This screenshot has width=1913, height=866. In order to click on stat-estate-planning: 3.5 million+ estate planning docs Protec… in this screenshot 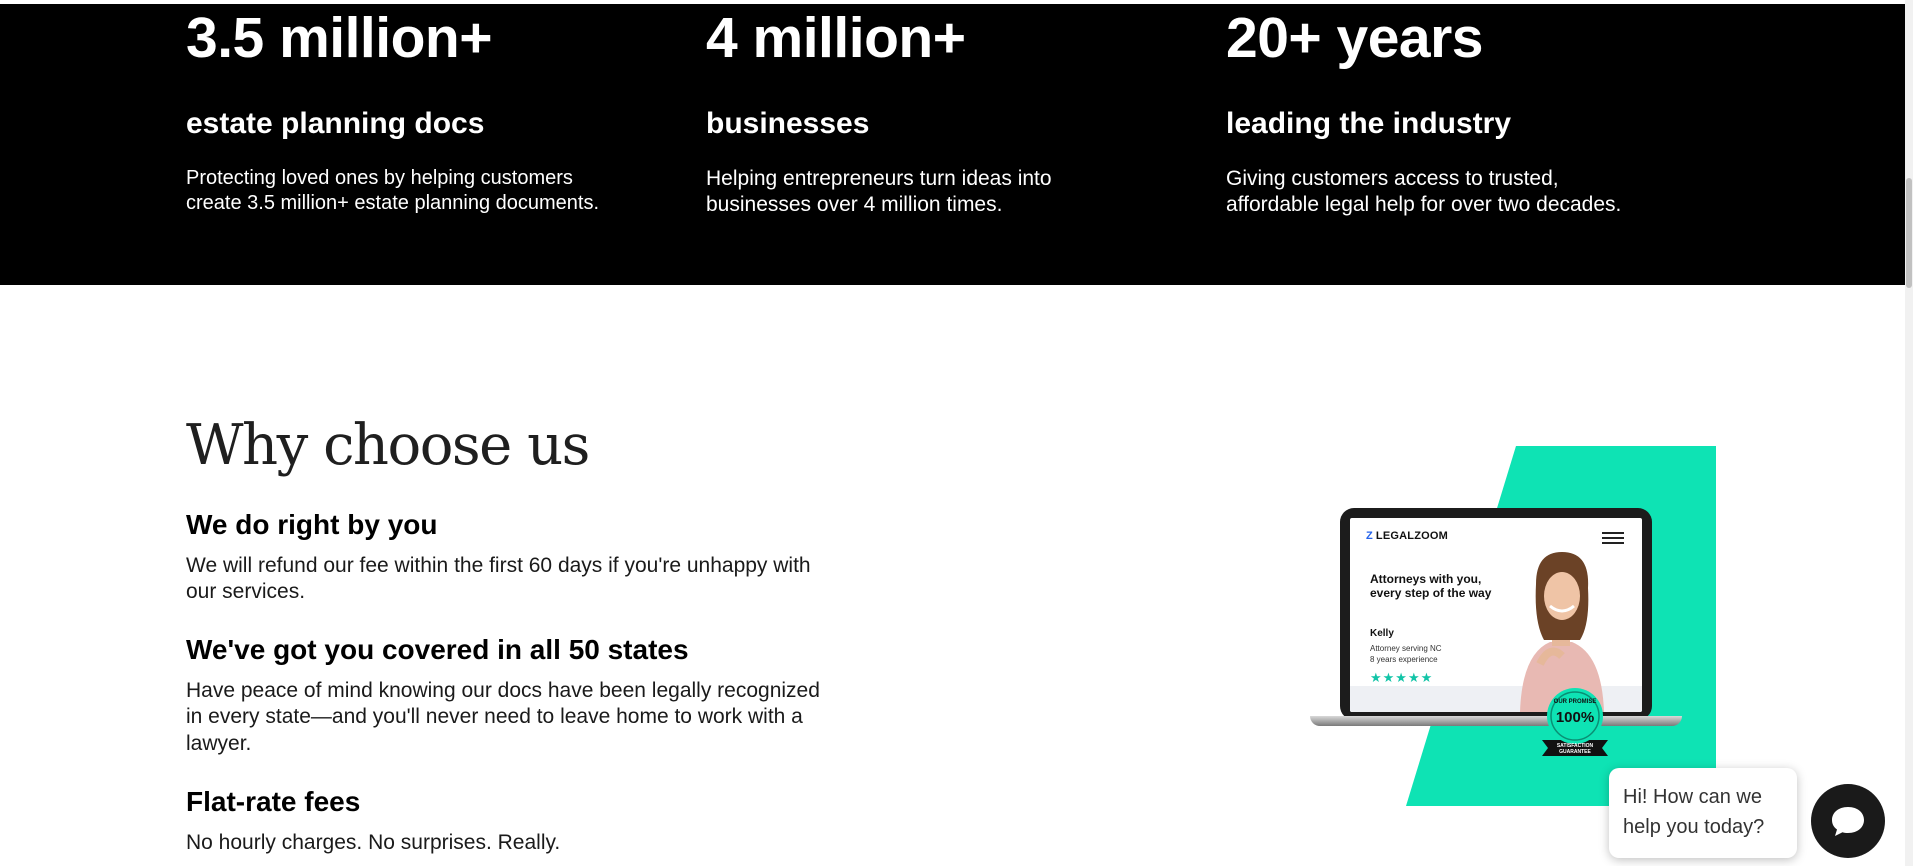, I will do `click(426, 110)`.